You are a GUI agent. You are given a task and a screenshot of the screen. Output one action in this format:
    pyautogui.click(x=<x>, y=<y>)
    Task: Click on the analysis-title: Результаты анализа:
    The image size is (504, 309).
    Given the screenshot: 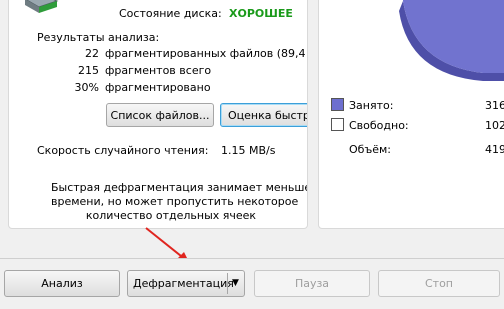 What is the action you would take?
    pyautogui.click(x=98, y=37)
    